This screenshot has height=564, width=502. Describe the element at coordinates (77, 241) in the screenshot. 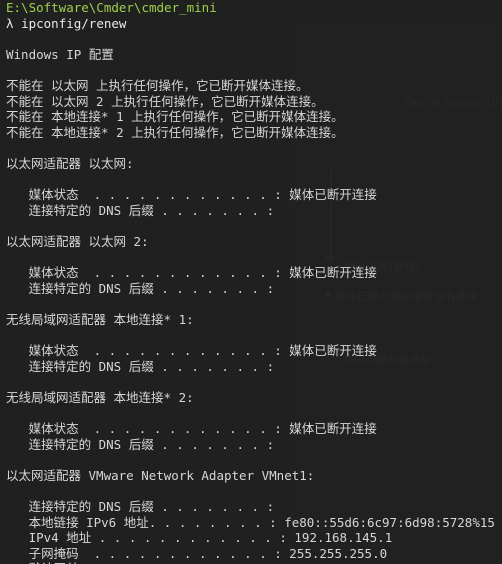

I see `output-line: 以太网适配器 以太网 2:` at that location.